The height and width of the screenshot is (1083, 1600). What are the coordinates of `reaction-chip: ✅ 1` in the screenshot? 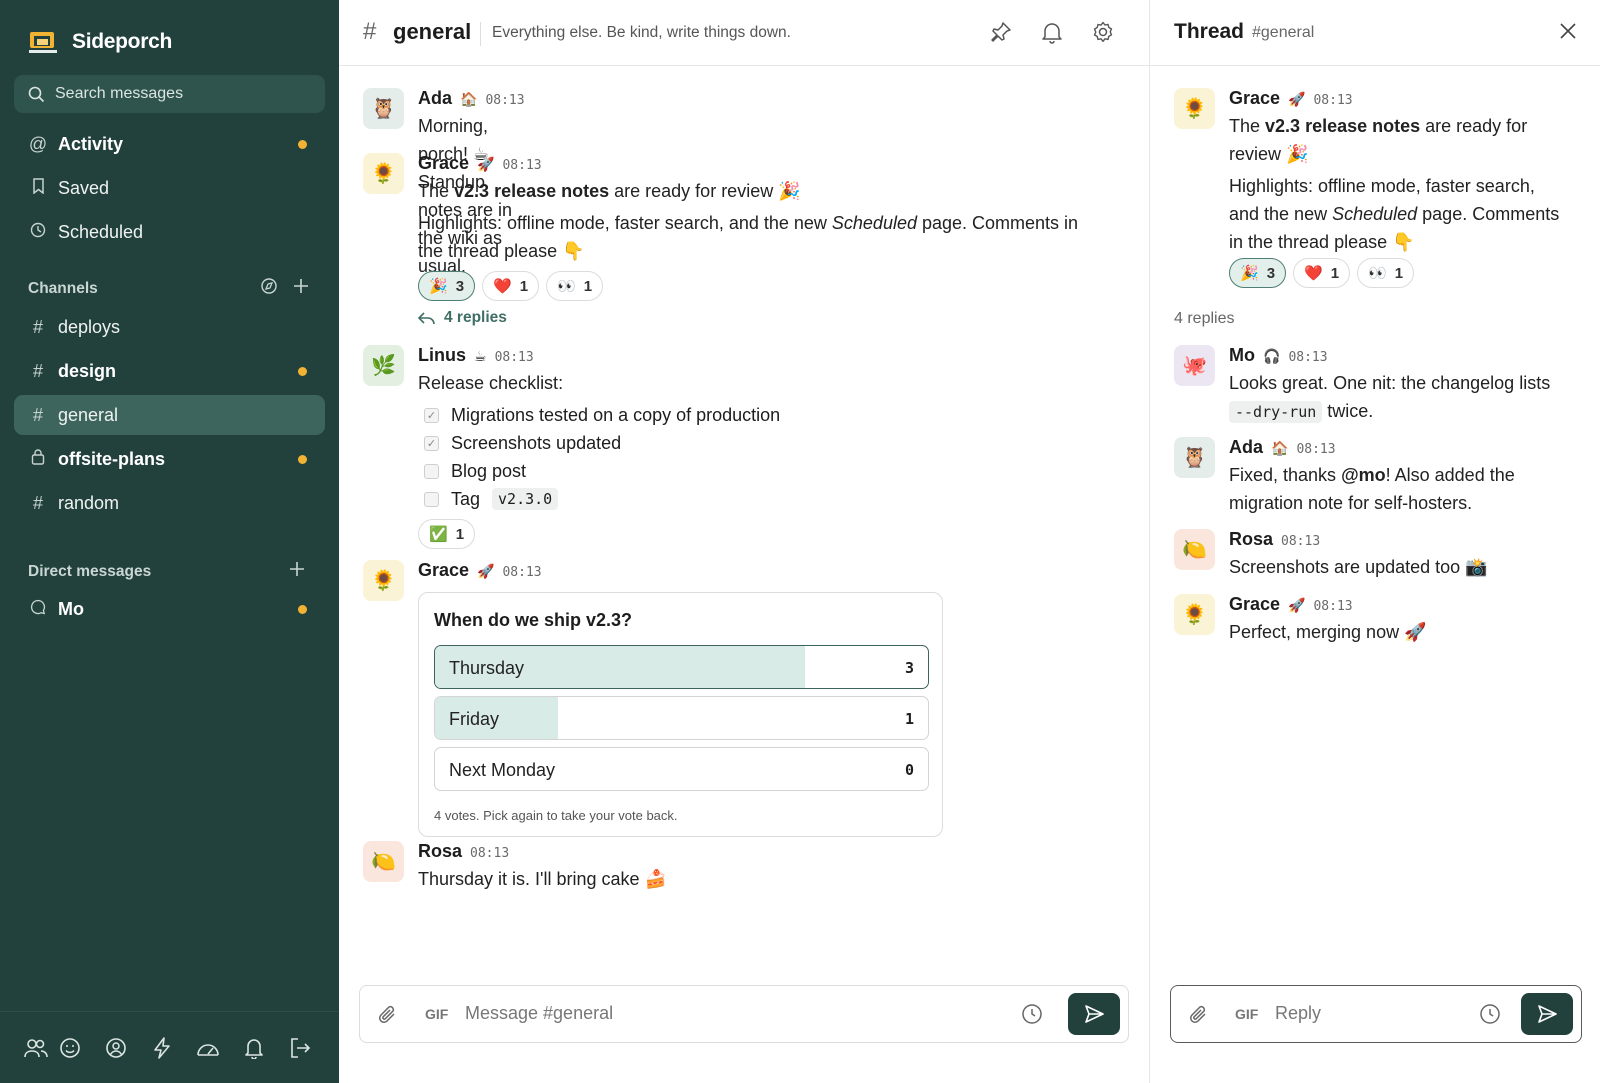 It's located at (447, 534).